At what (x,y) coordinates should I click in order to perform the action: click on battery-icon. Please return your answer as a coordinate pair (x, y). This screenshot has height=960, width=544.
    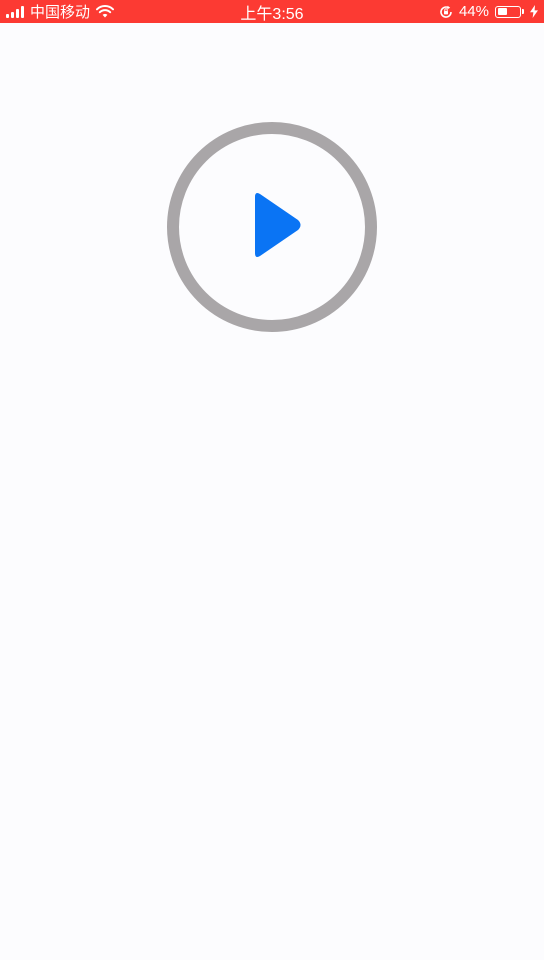
    Looking at the image, I should click on (509, 11).